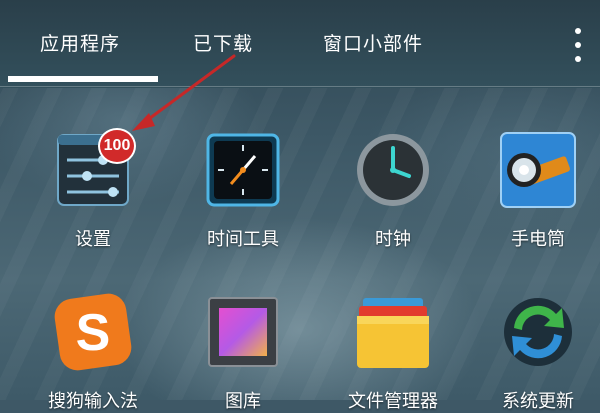  Describe the element at coordinates (184, 92) in the screenshot. I see `annotation-arrow` at that location.